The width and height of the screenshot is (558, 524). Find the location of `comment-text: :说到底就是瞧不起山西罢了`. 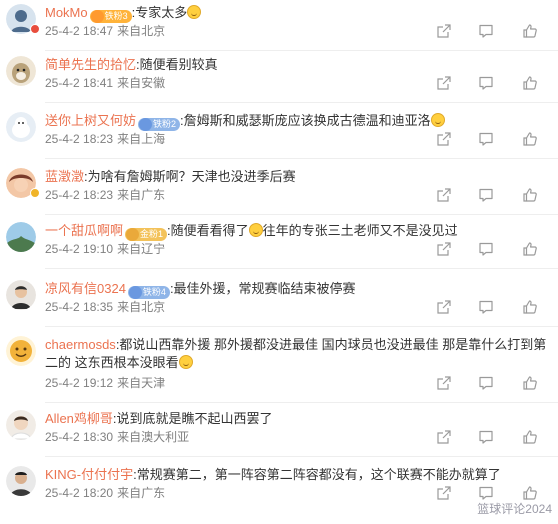

comment-text: :说到底就是瞧不起山西罢了 is located at coordinates (192, 418).